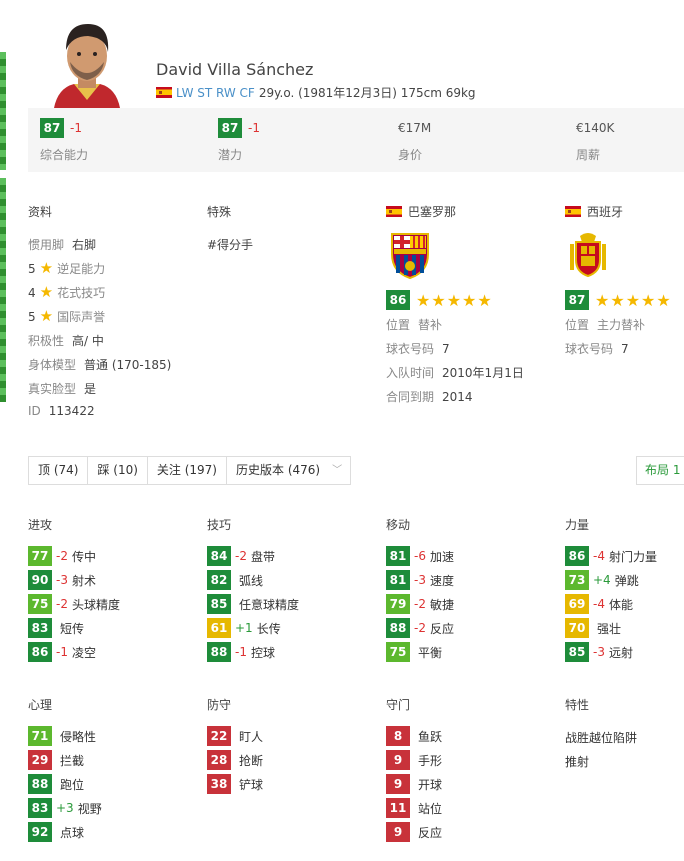 This screenshot has width=684, height=861. What do you see at coordinates (219, 705) in the screenshot?
I see `defending-title: 防守` at bounding box center [219, 705].